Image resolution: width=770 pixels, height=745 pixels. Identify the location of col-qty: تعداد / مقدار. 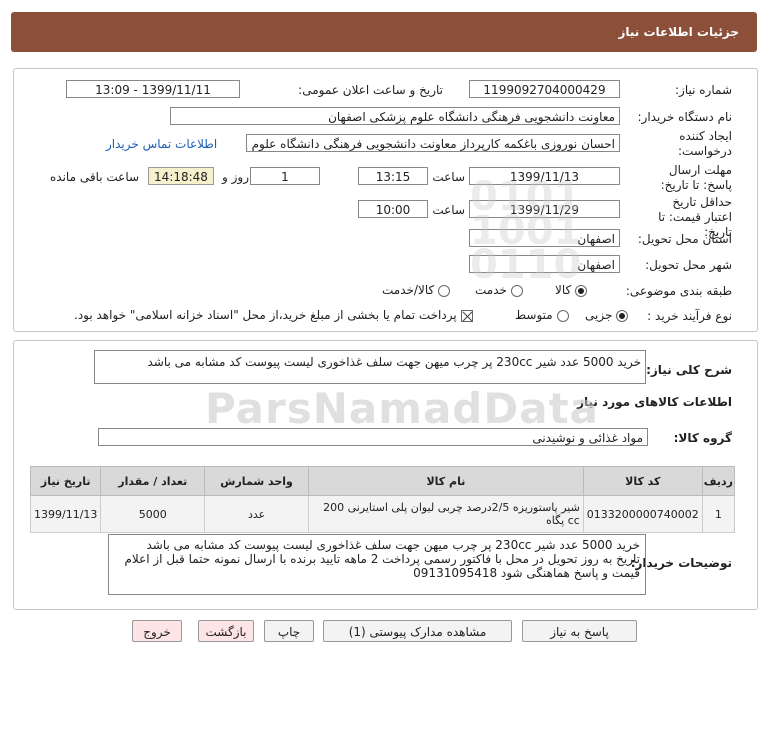
(153, 481).